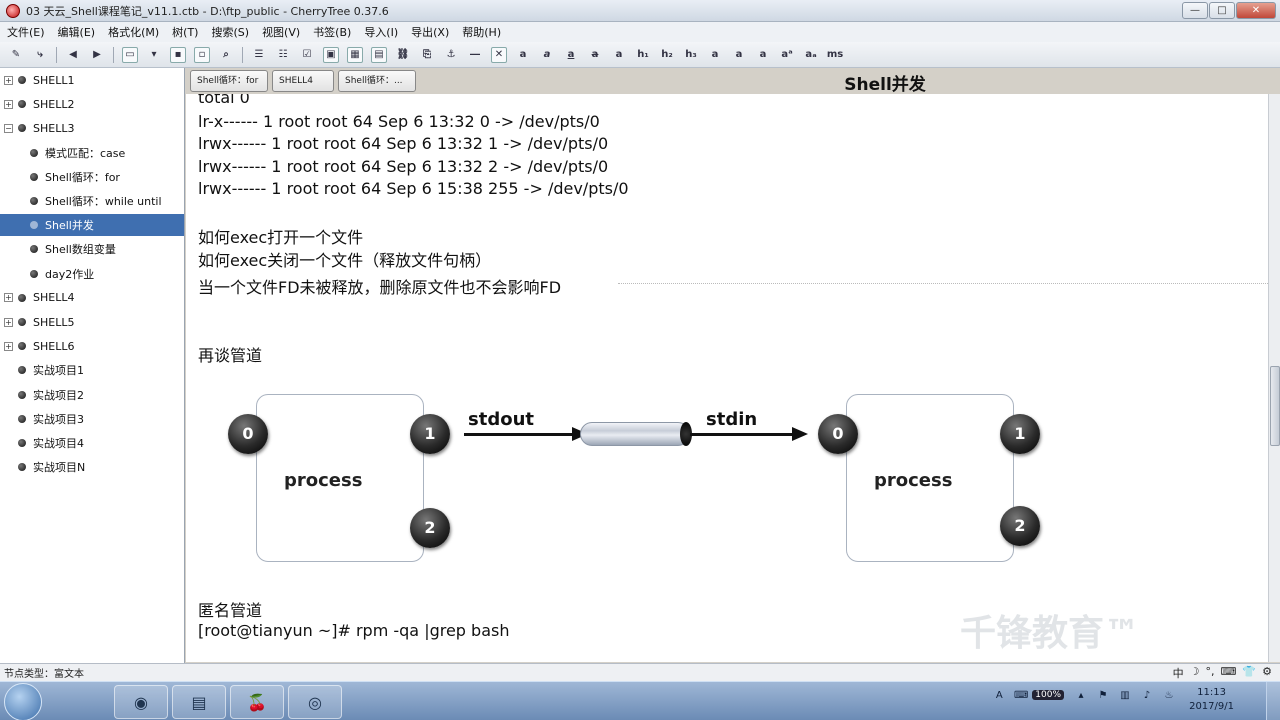  I want to click on media-taskbar-icon: ◎, so click(315, 702).